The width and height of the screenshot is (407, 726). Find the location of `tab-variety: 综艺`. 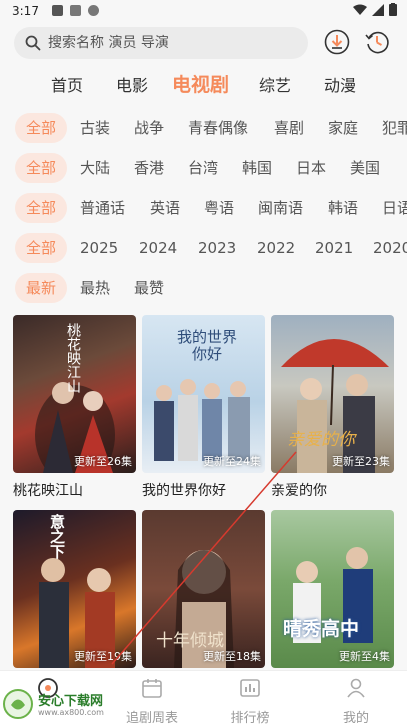

tab-variety: 综艺 is located at coordinates (275, 84).